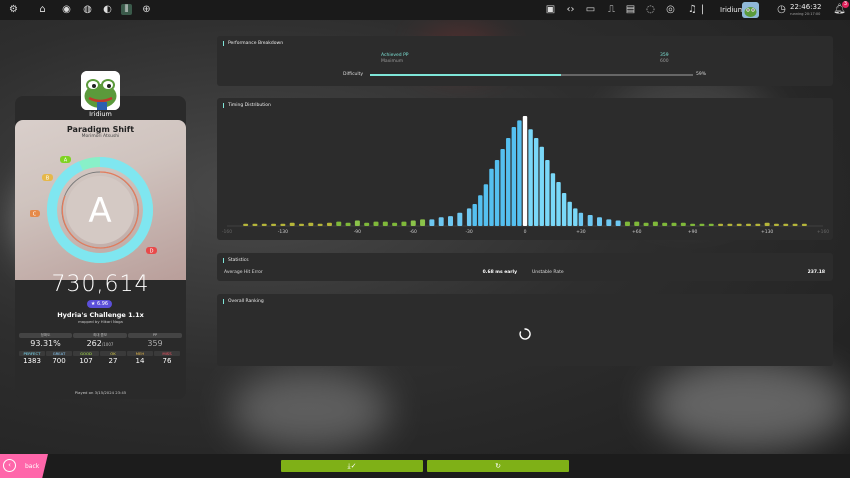 The image size is (850, 478). Describe the element at coordinates (32, 353) in the screenshot. I see `judgement-label: PERFECT` at that location.